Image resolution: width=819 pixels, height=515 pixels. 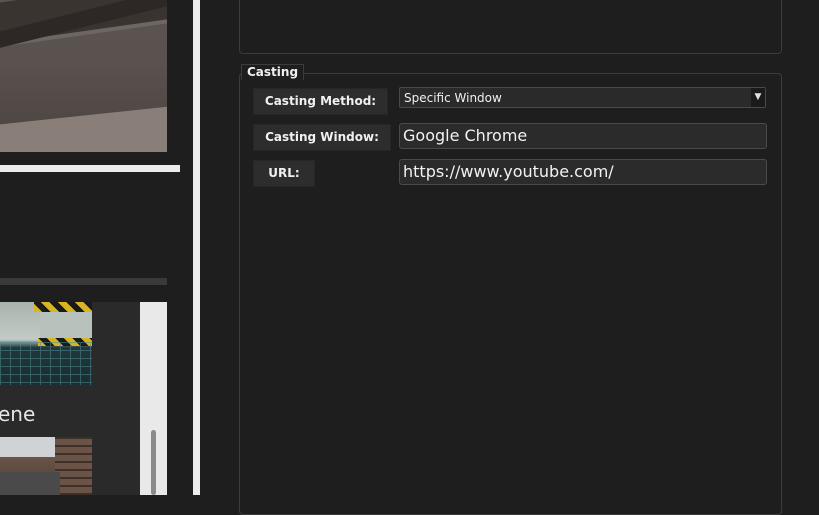 I want to click on casting-window-input: Google Chrome, so click(x=583, y=136).